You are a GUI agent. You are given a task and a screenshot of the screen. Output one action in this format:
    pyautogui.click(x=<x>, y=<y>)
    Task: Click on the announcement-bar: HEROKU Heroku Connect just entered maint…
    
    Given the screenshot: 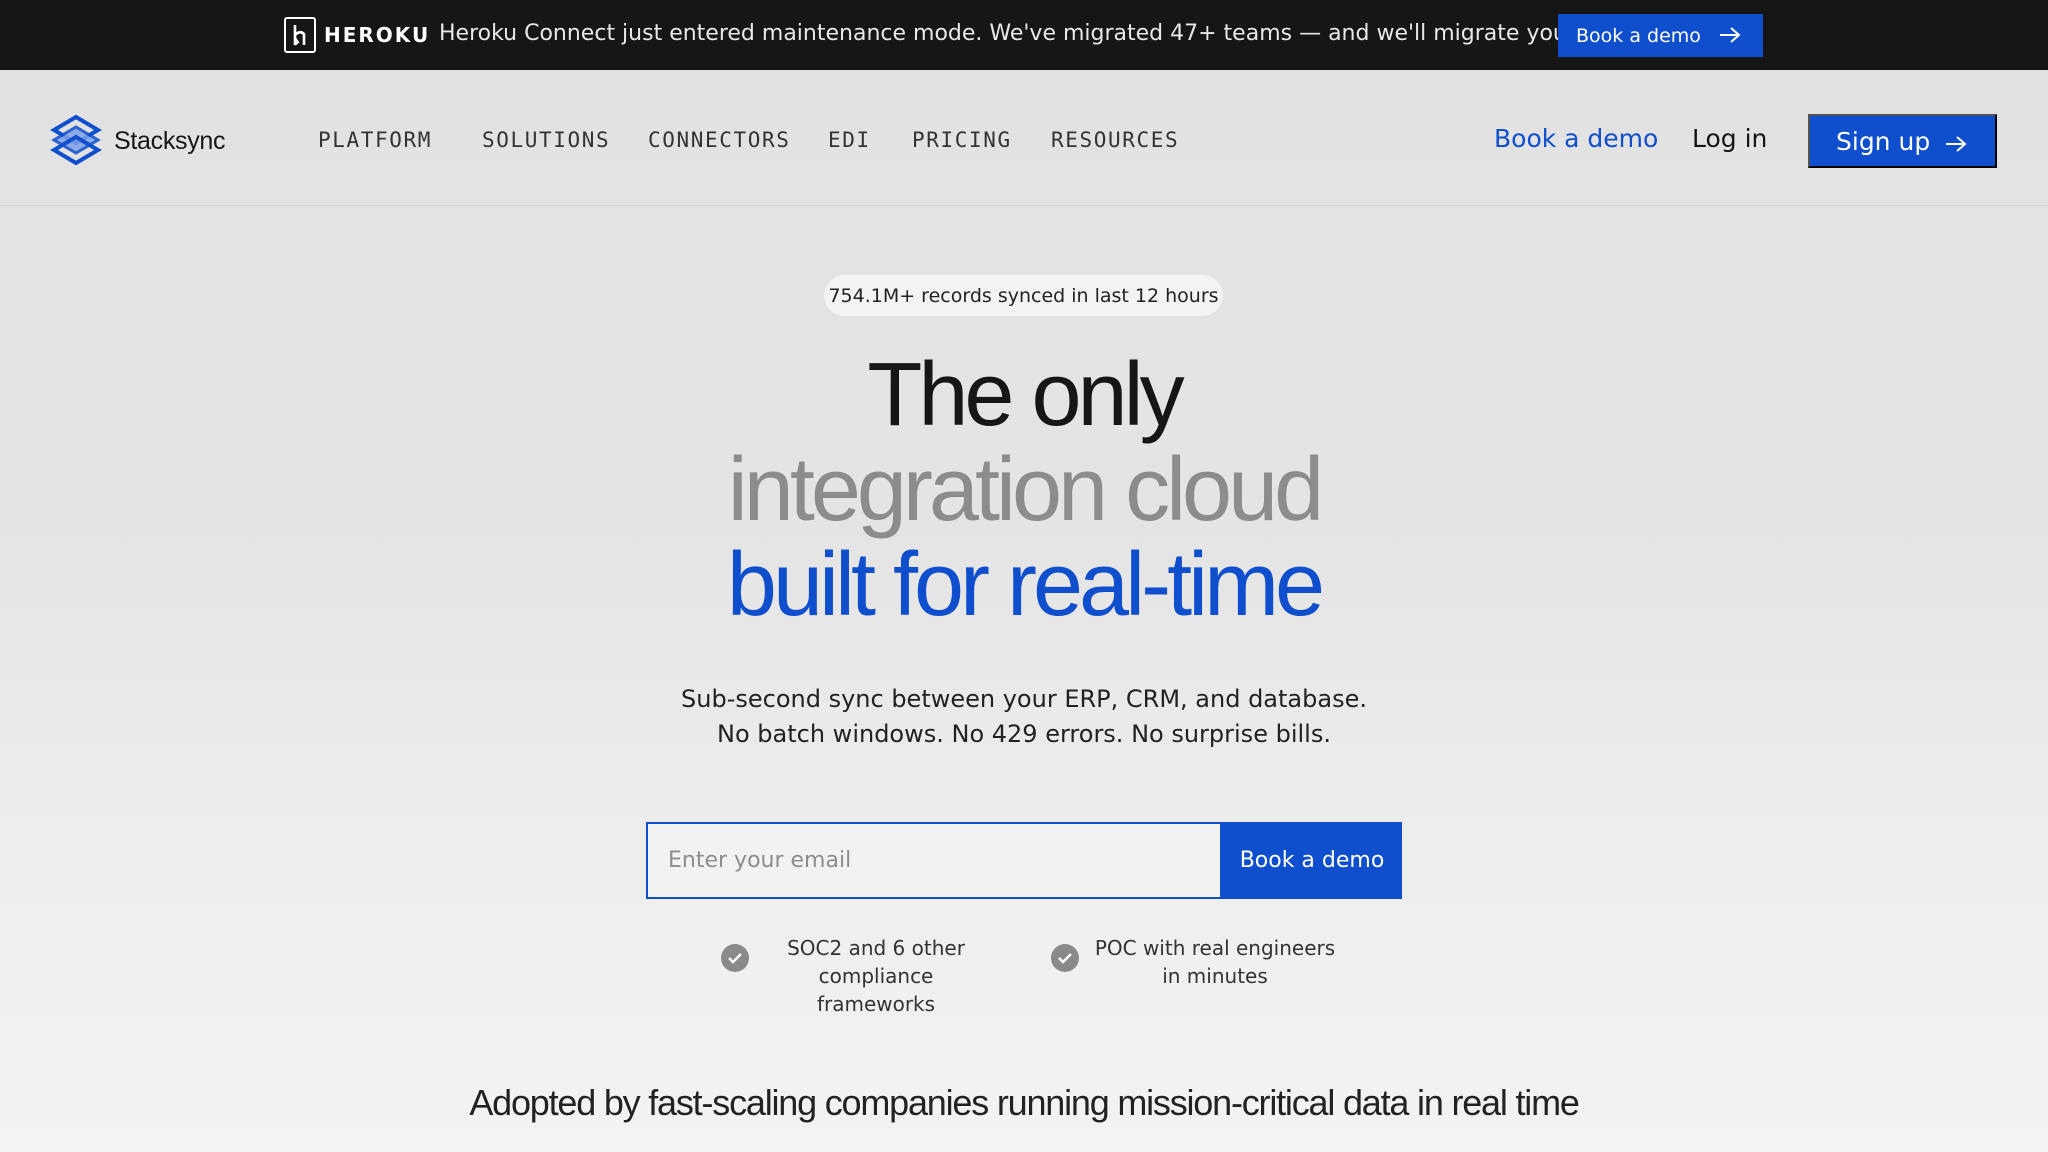 What is the action you would take?
    pyautogui.click(x=1024, y=35)
    